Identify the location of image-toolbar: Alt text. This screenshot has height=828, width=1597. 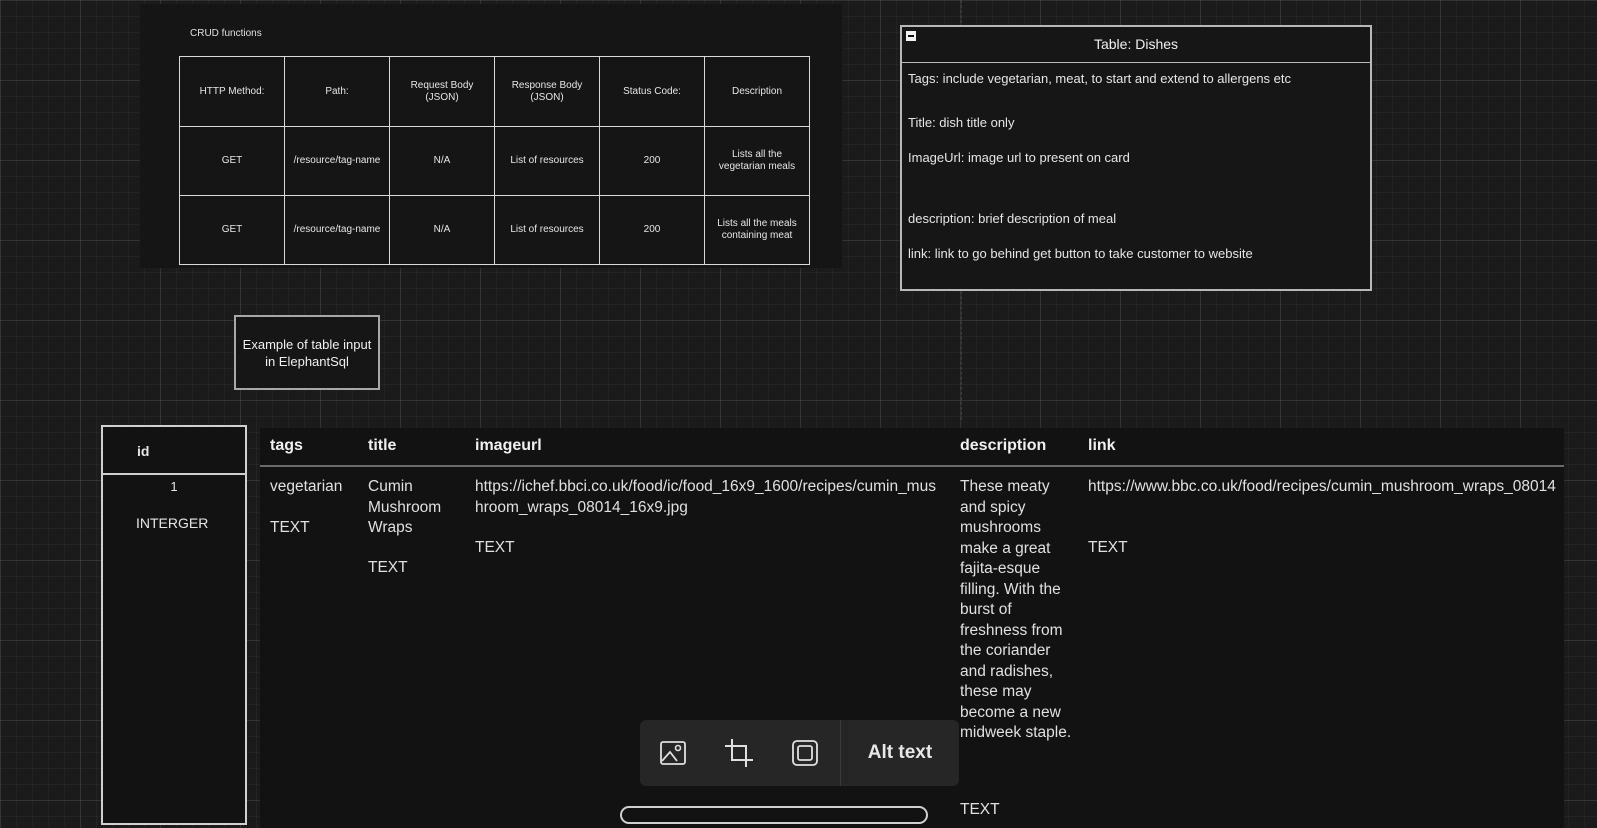
(799, 753).